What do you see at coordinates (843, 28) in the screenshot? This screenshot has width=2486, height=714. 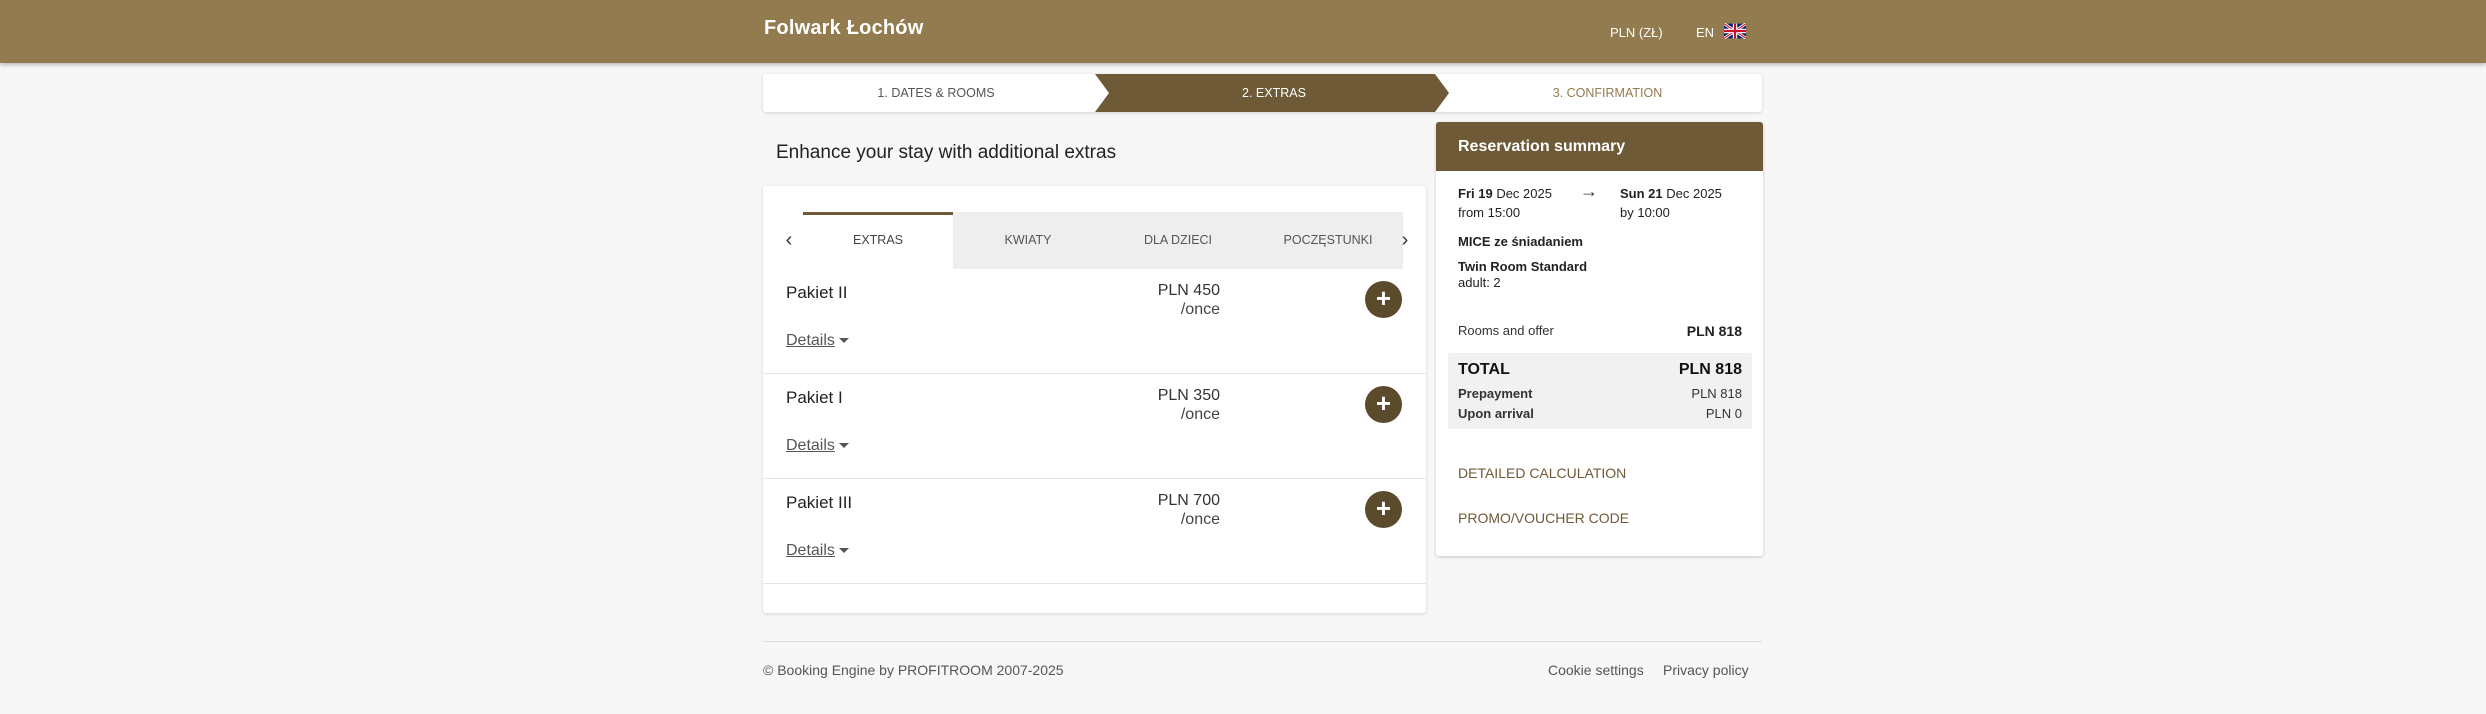 I see `brand-name: Folwark Łochów` at bounding box center [843, 28].